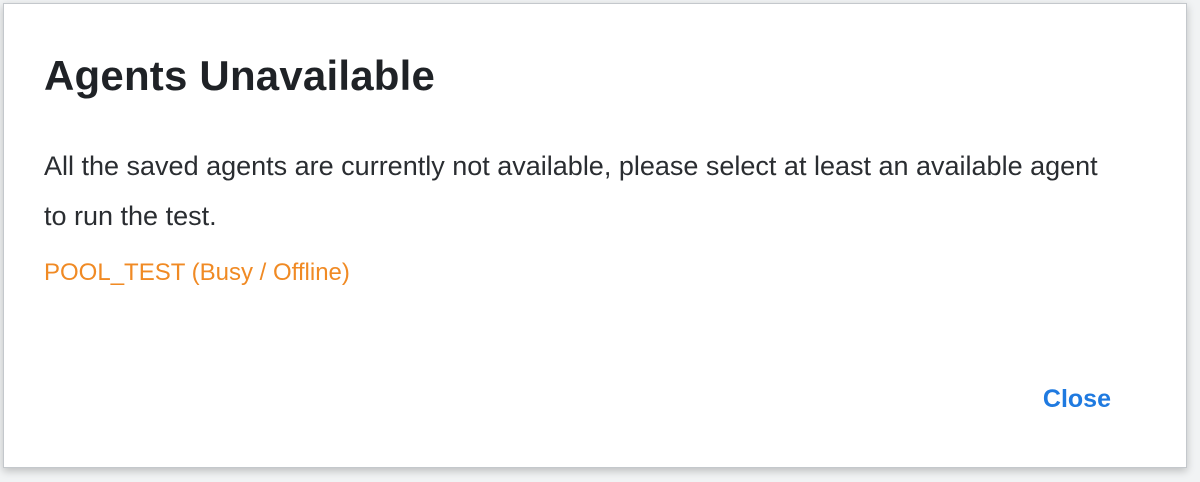 The image size is (1200, 482). I want to click on close-button: Close, so click(1077, 399).